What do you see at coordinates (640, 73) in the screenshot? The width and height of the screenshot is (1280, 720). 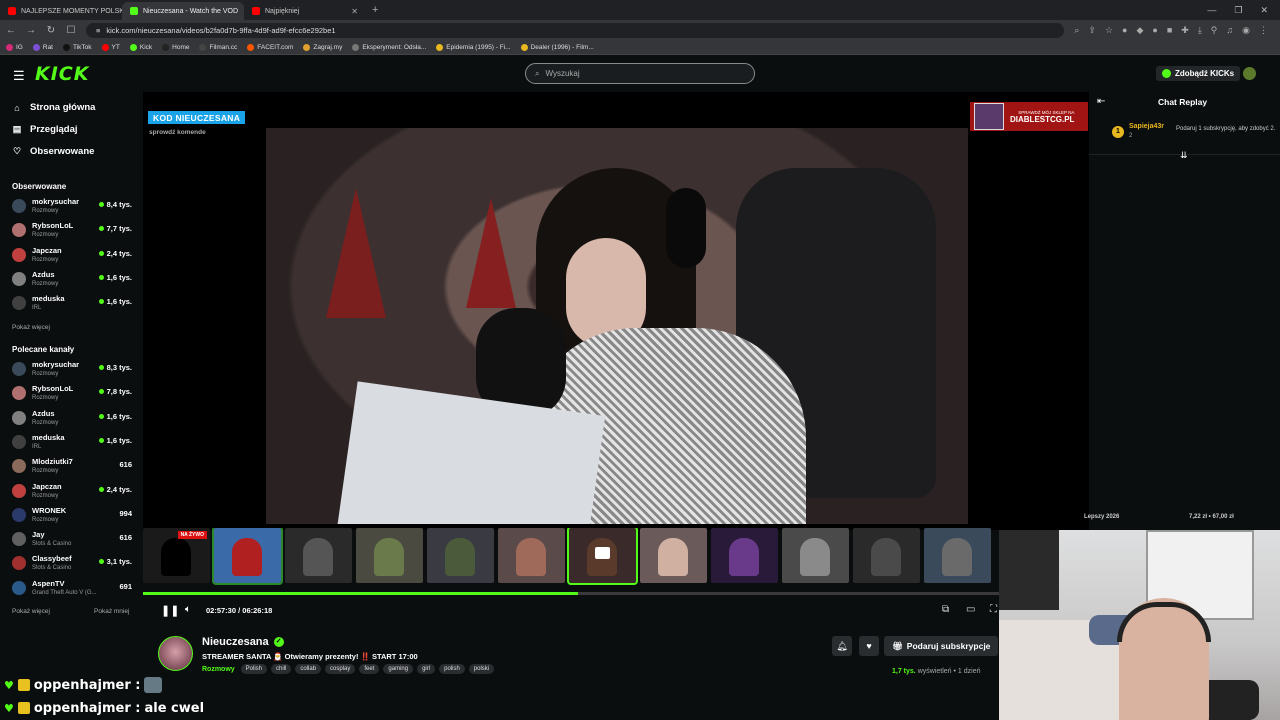 I see `search-input: ⌕ Wyszukaj` at bounding box center [640, 73].